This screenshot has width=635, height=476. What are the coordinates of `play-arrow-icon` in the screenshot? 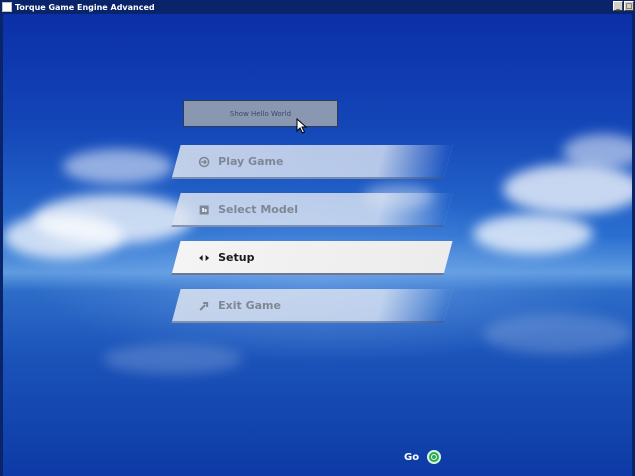 It's located at (204, 161).